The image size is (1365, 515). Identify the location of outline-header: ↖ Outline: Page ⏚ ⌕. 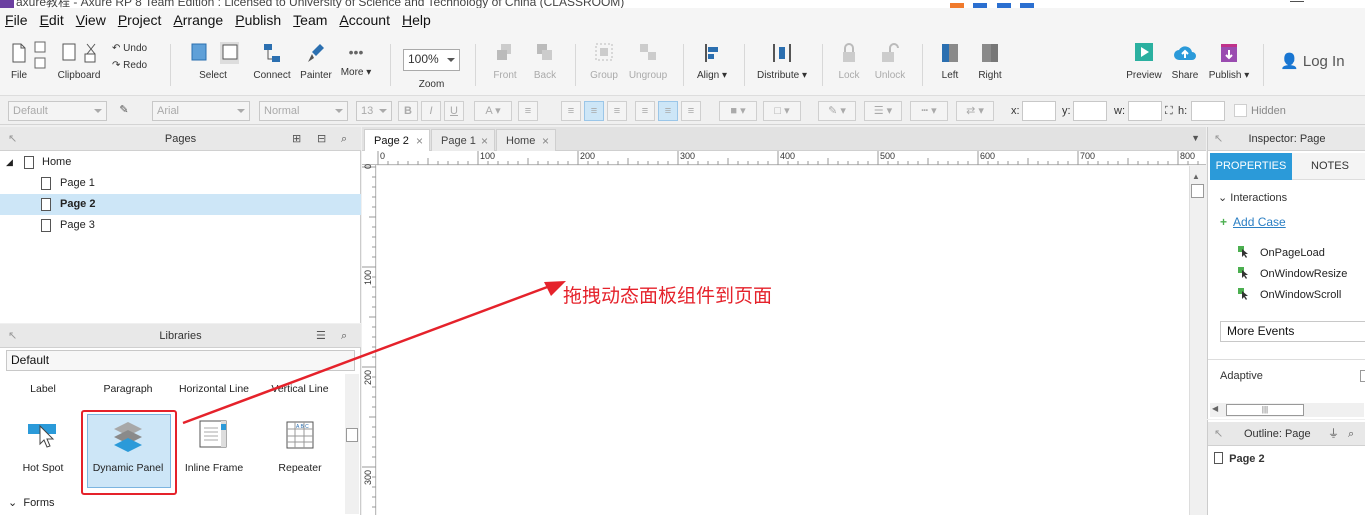
(1286, 434).